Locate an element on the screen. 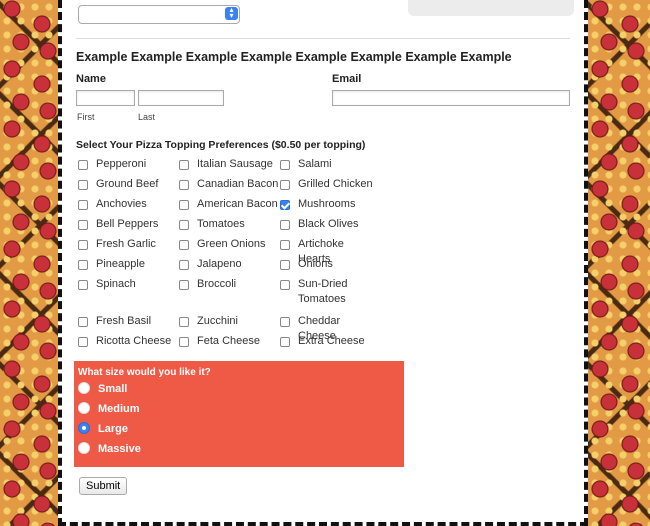 The width and height of the screenshot is (650, 526). topping-label: Extra Cheese is located at coordinates (331, 341).